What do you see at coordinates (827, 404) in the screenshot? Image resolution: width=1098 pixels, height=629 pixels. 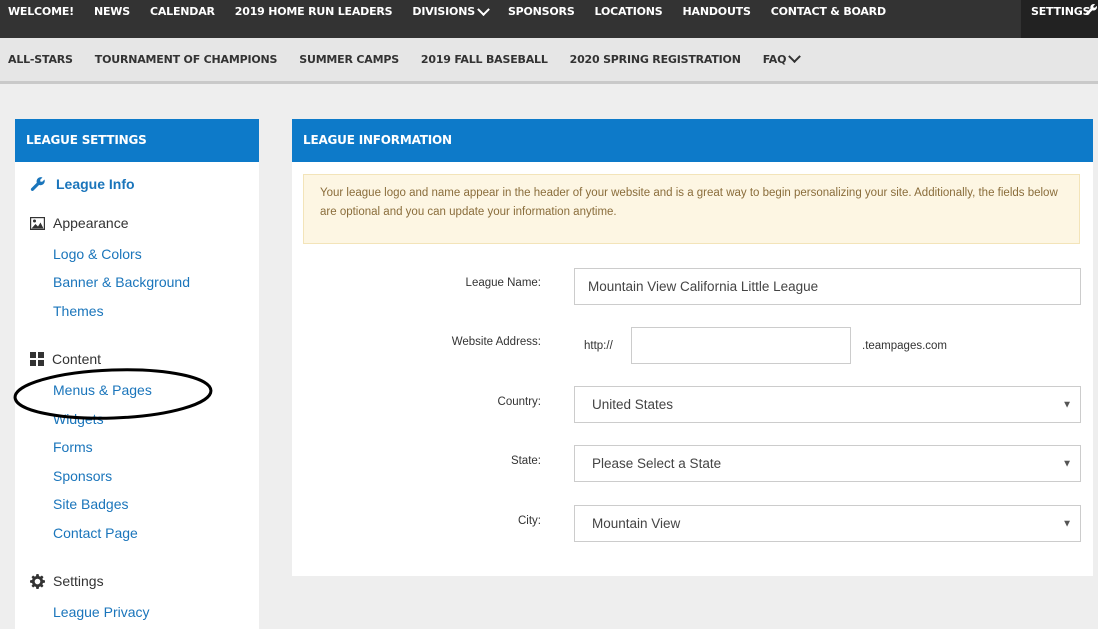 I see `country-select: United States ▼` at bounding box center [827, 404].